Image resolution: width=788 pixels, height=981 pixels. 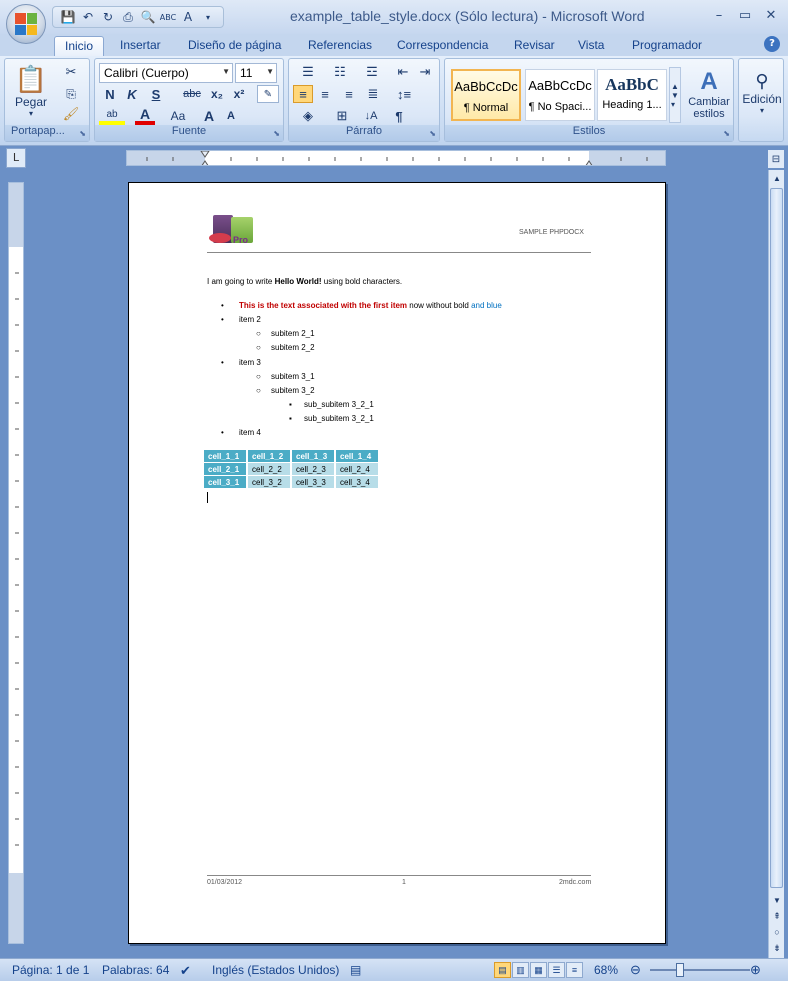 I want to click on scroll-up-icon: ▲, so click(x=777, y=178).